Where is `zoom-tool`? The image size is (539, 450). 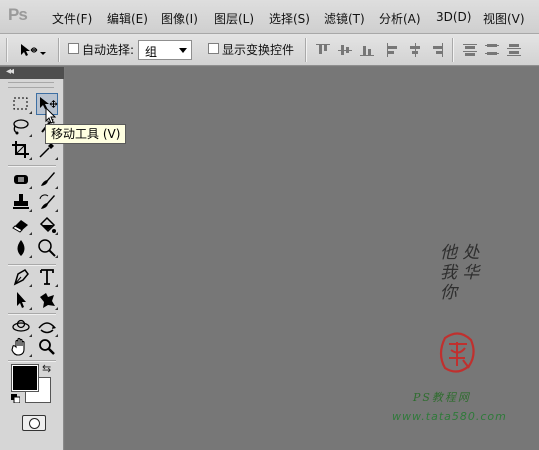
zoom-tool is located at coordinates (47, 347).